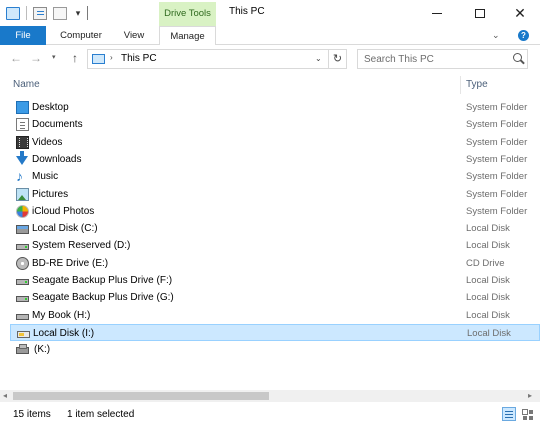  Describe the element at coordinates (22, 263) in the screenshot. I see `optical-drive-icon` at that location.